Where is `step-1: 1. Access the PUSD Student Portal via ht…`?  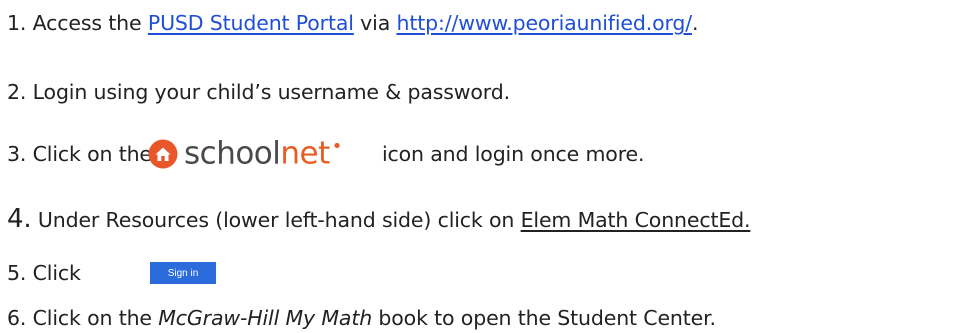 step-1: 1. Access the PUSD Student Portal via ht… is located at coordinates (353, 23).